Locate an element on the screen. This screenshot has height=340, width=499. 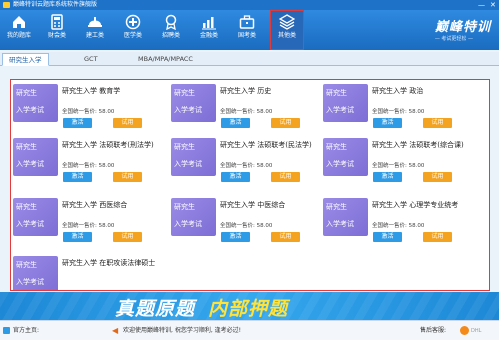
toolbar-item-civil-service: 国考类 is located at coordinates (247, 30).